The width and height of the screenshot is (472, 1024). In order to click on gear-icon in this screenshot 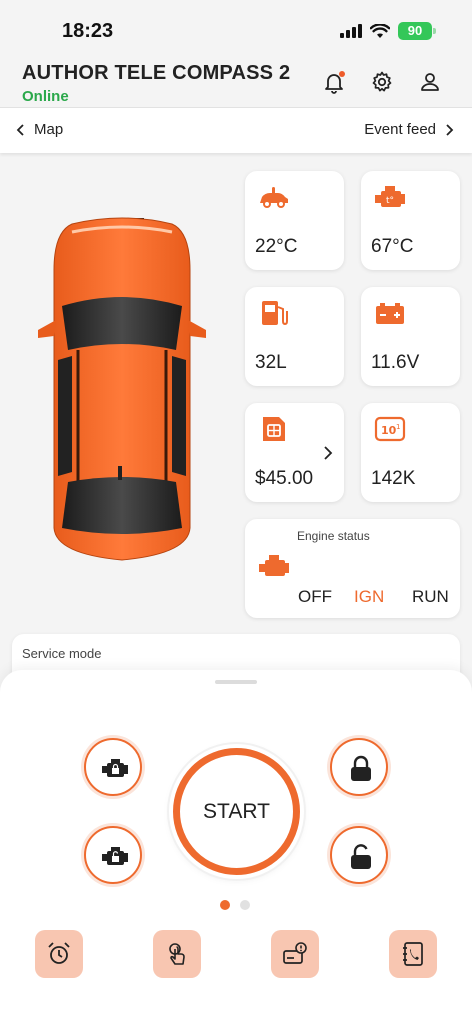, I will do `click(382, 81)`.